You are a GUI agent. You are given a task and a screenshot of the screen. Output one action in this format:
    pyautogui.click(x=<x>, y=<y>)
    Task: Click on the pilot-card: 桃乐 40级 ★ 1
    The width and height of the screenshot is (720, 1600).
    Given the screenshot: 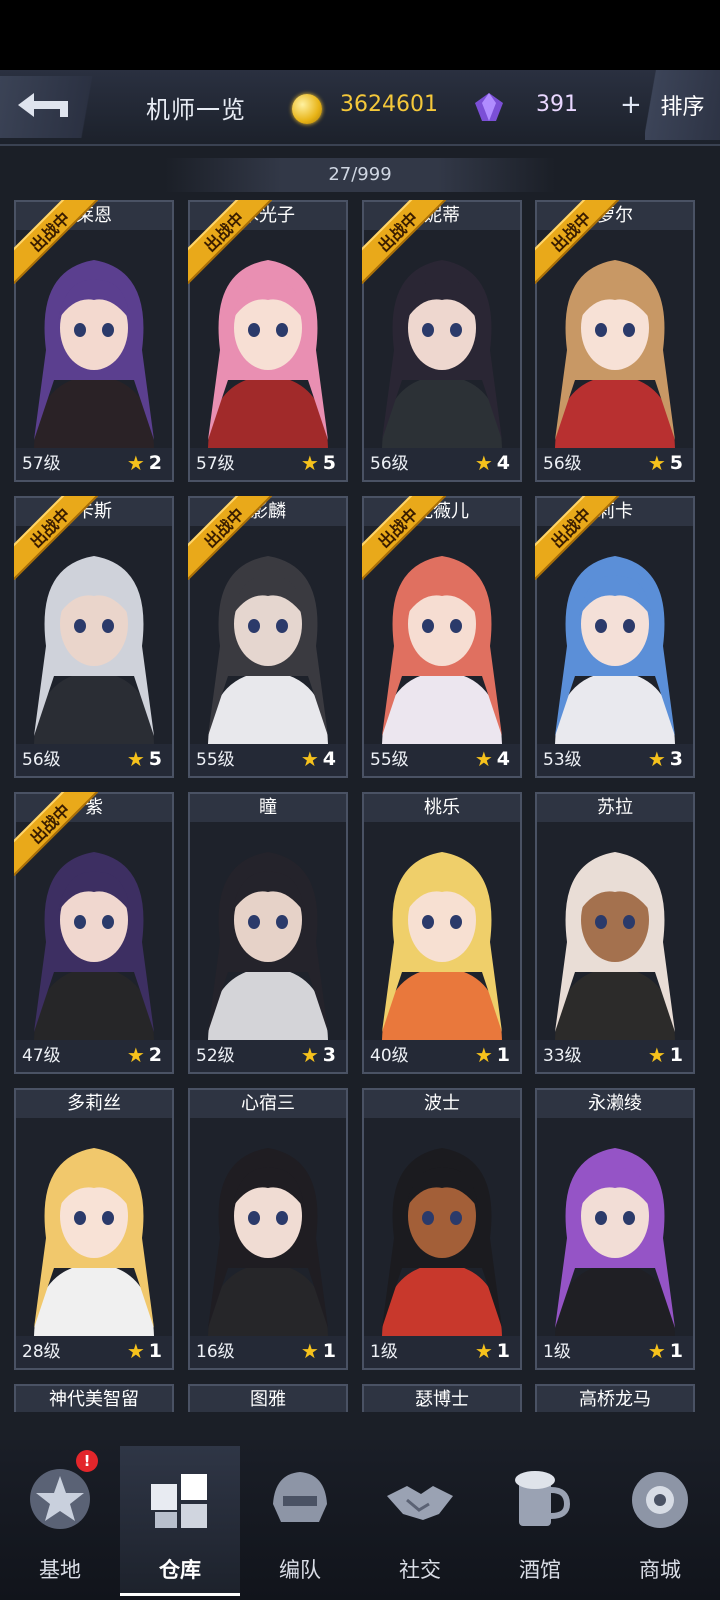 What is the action you would take?
    pyautogui.click(x=442, y=933)
    